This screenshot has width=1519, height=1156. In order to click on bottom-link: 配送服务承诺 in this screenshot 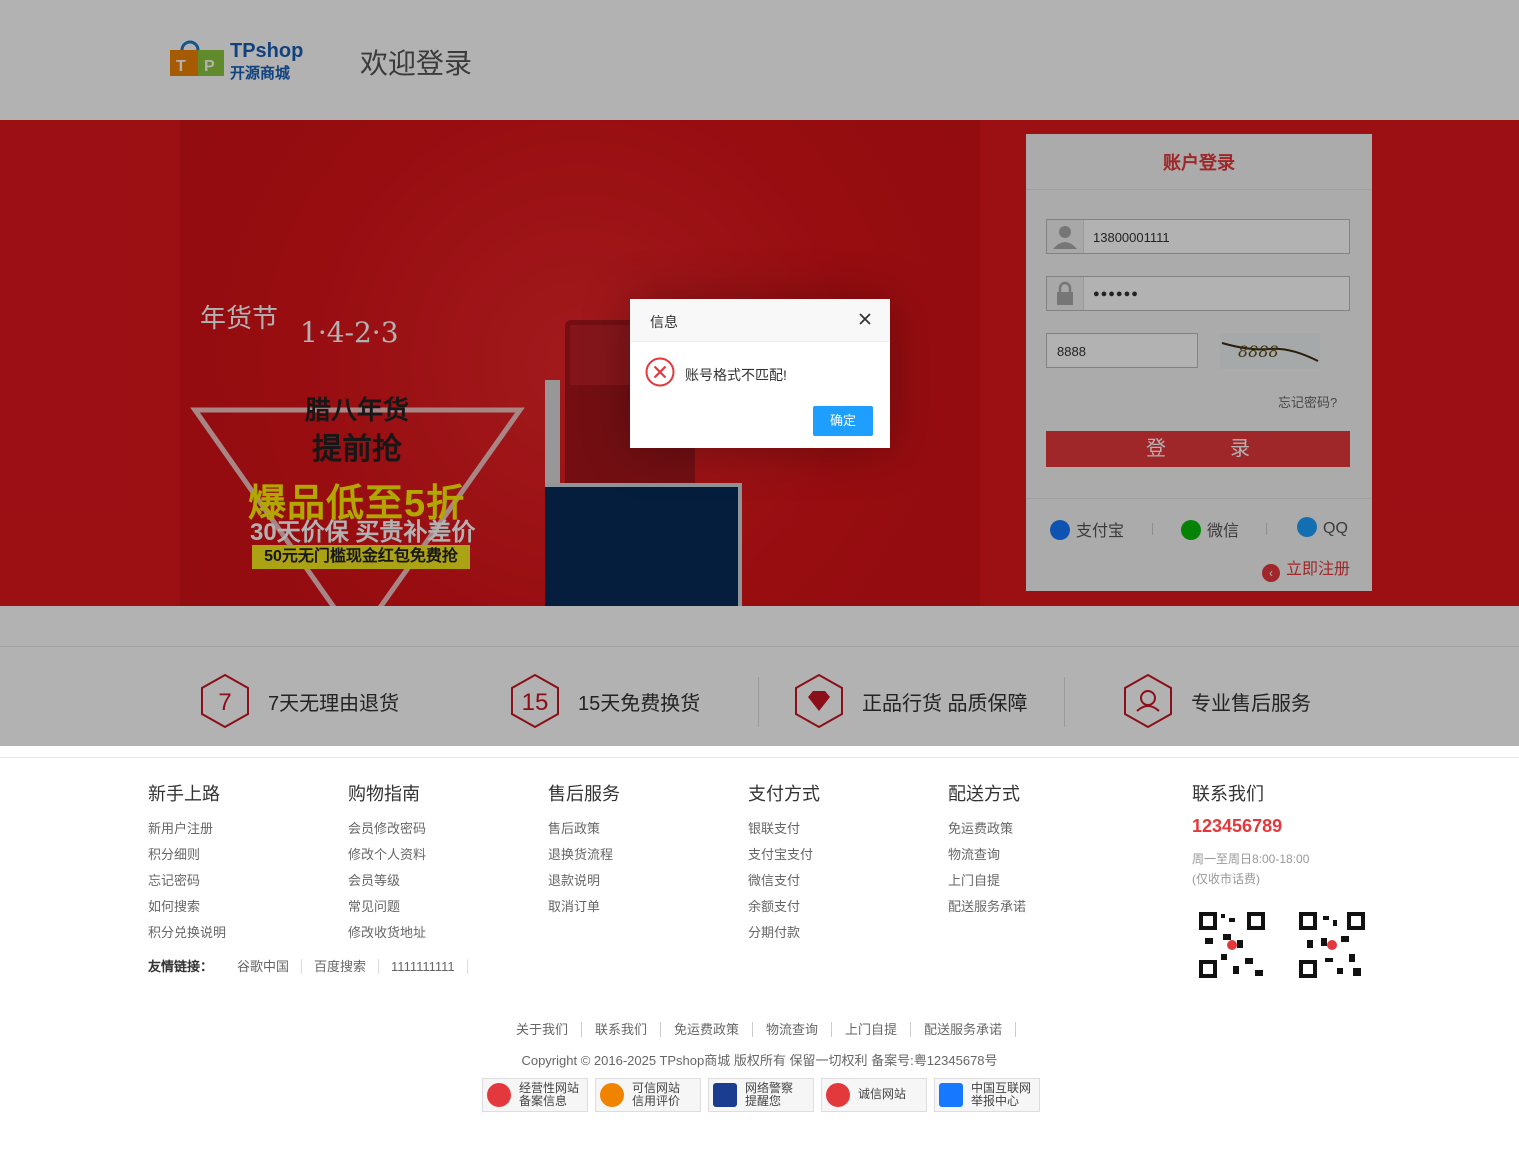, I will do `click(964, 1029)`.